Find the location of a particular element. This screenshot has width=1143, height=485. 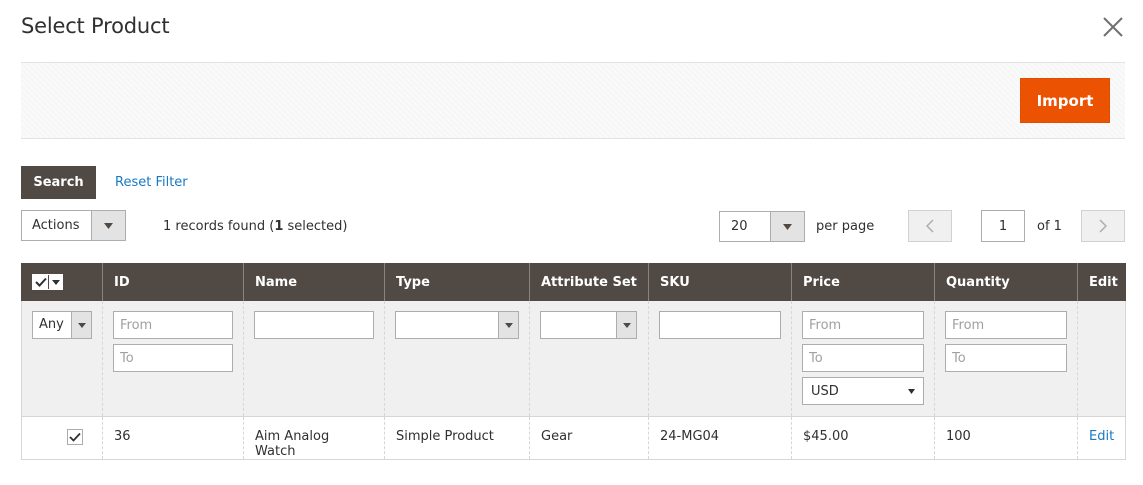

filter-cell-quantity is located at coordinates (1006, 359).